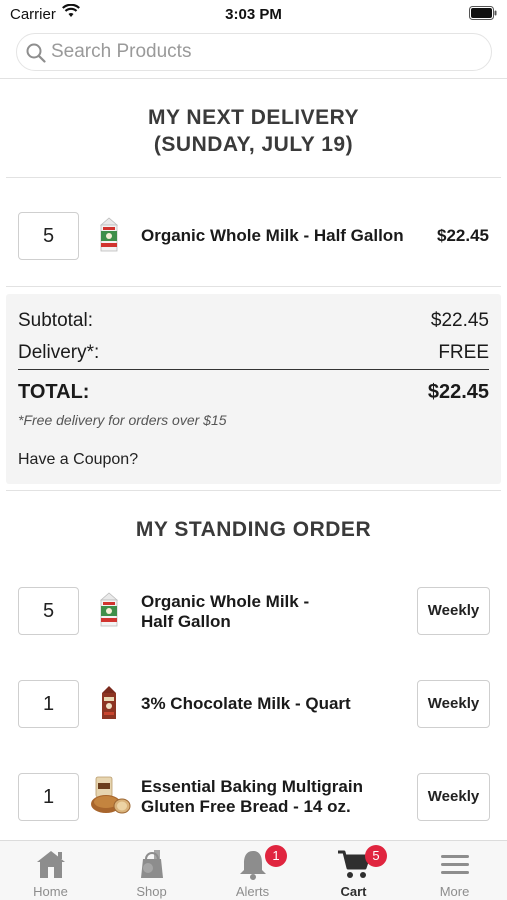 The height and width of the screenshot is (900, 507). Describe the element at coordinates (253, 353) in the screenshot. I see `delivery-row: Delivery*: FREE` at that location.